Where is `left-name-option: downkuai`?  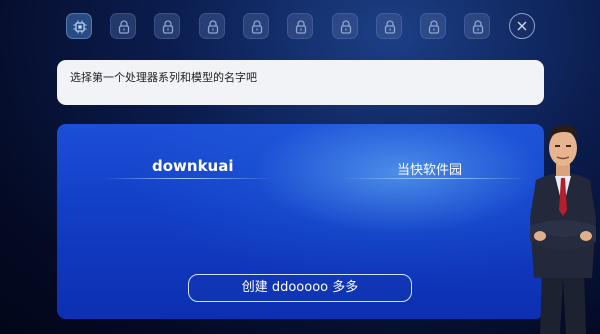
left-name-option: downkuai is located at coordinates (193, 166).